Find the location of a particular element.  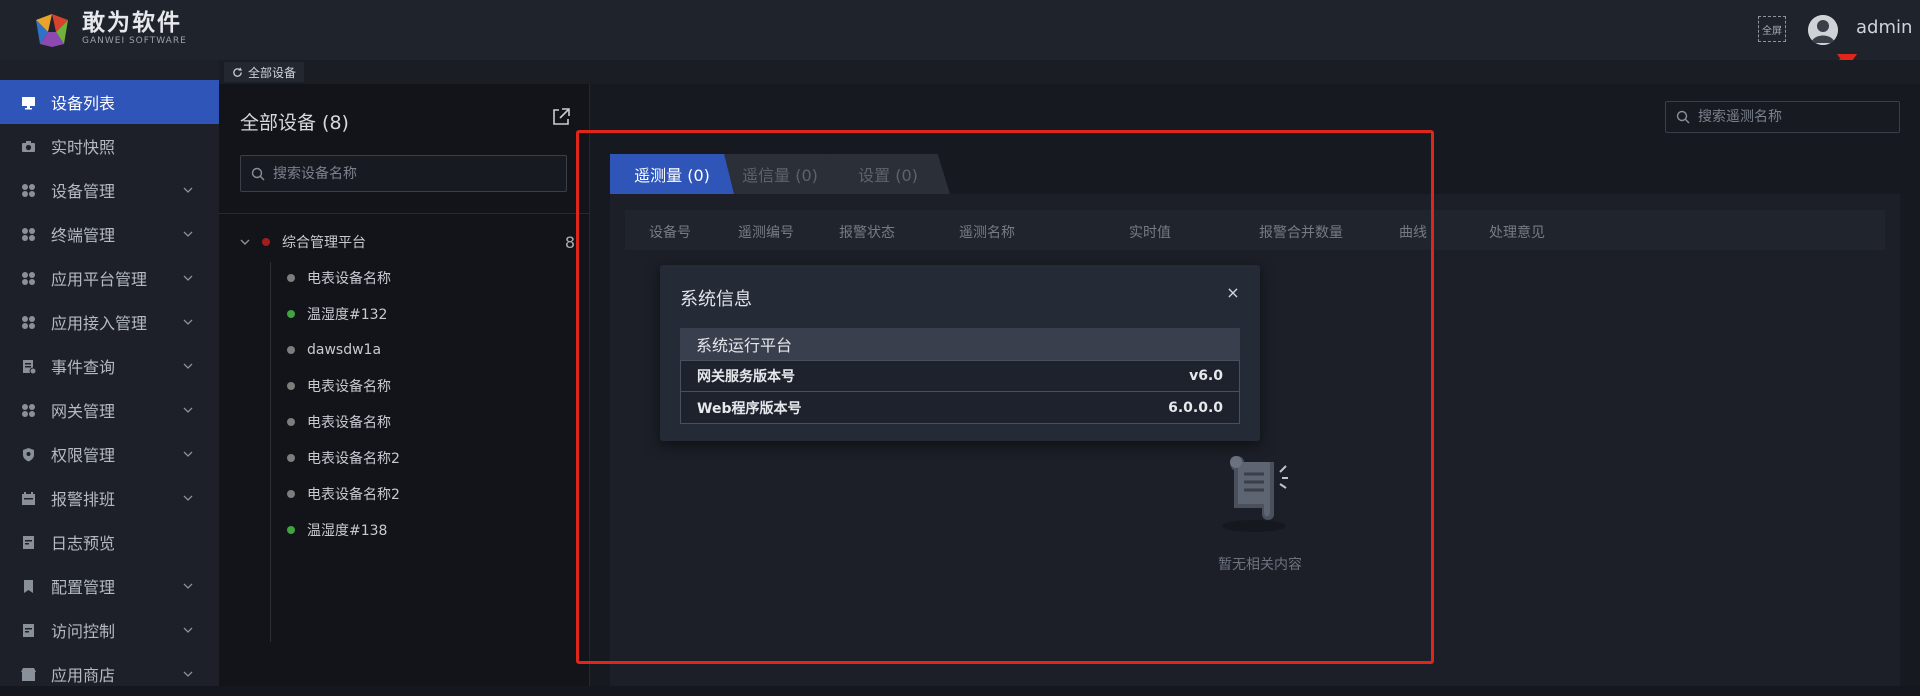

tab-label: 遥信量 (0) is located at coordinates (780, 175).